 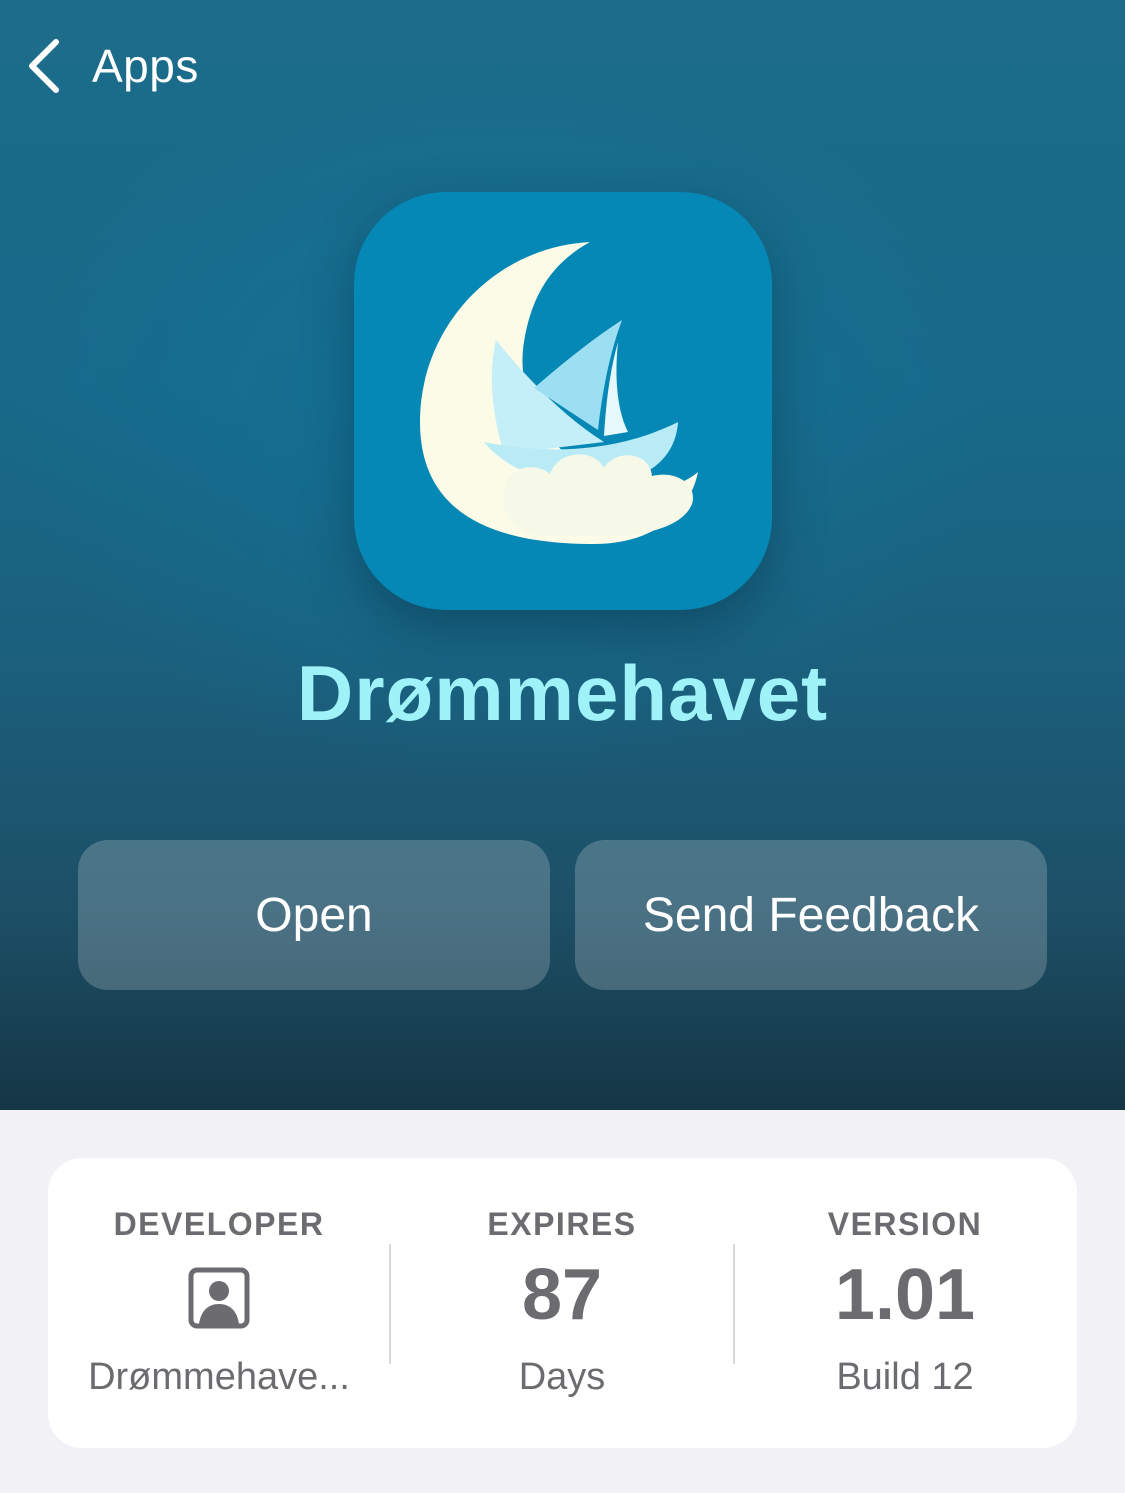 What do you see at coordinates (562, 1377) in the screenshot?
I see `expires-unit: Days` at bounding box center [562, 1377].